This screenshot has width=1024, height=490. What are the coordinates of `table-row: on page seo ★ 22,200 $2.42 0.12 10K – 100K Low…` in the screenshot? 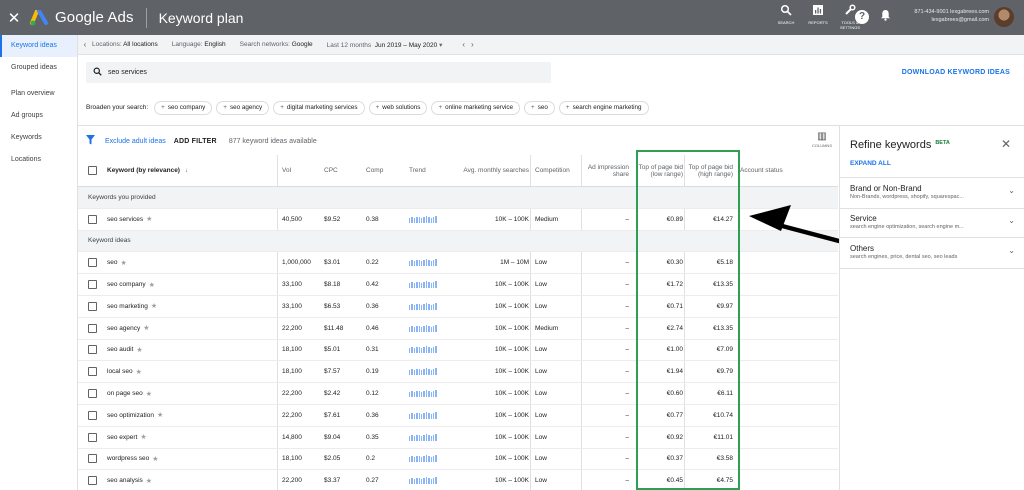 It's located at (458, 394).